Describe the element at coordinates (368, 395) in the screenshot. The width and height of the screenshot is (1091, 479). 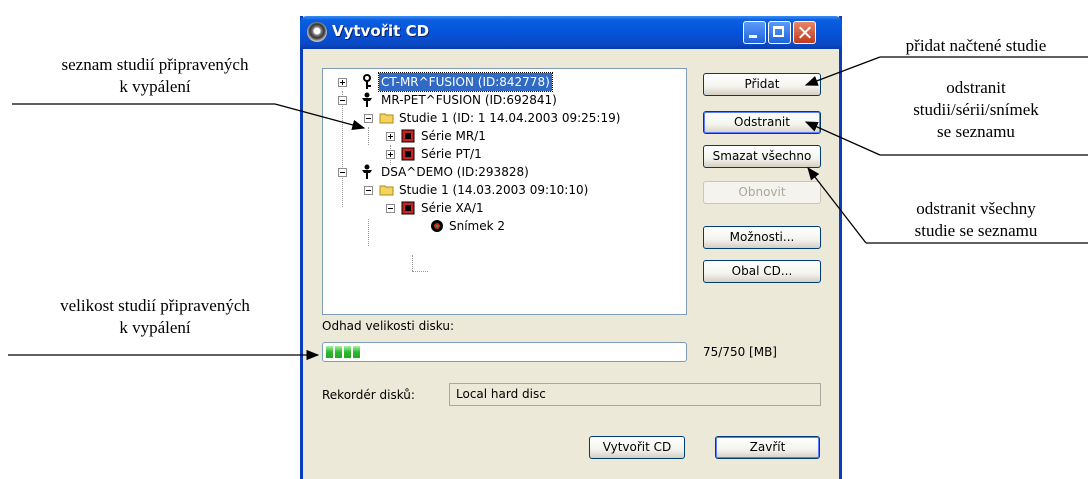
I see `recorder-label: Rekordér disků:` at that location.